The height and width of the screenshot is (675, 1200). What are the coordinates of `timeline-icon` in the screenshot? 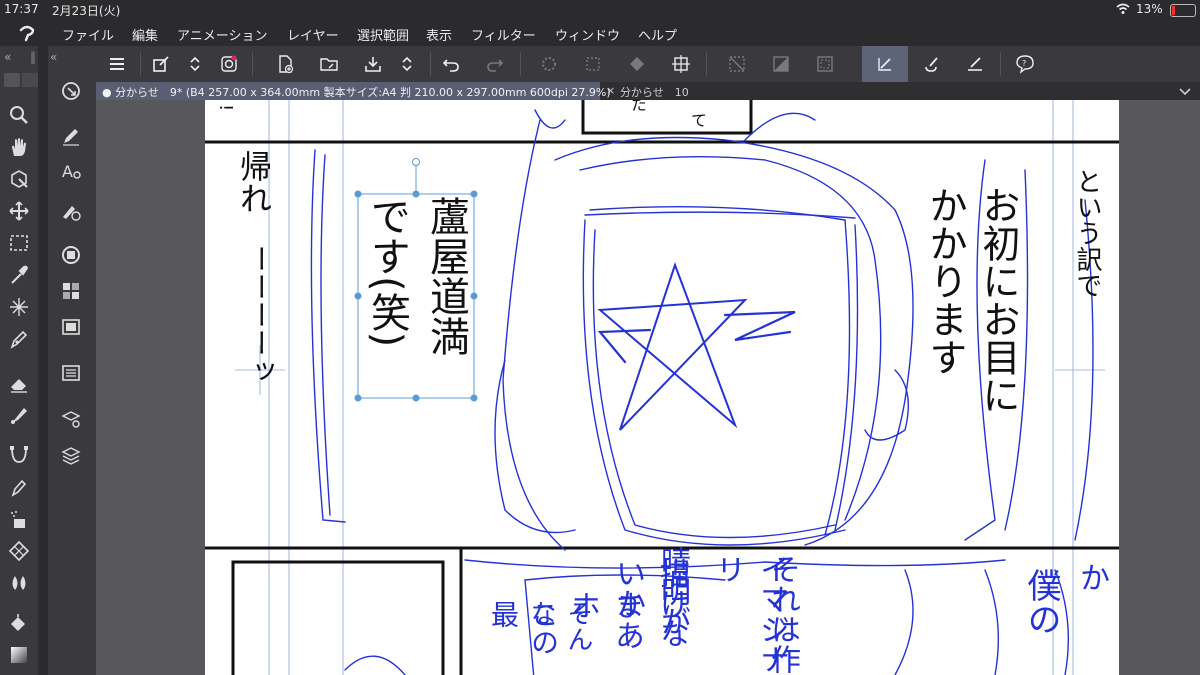 It's located at (71, 373).